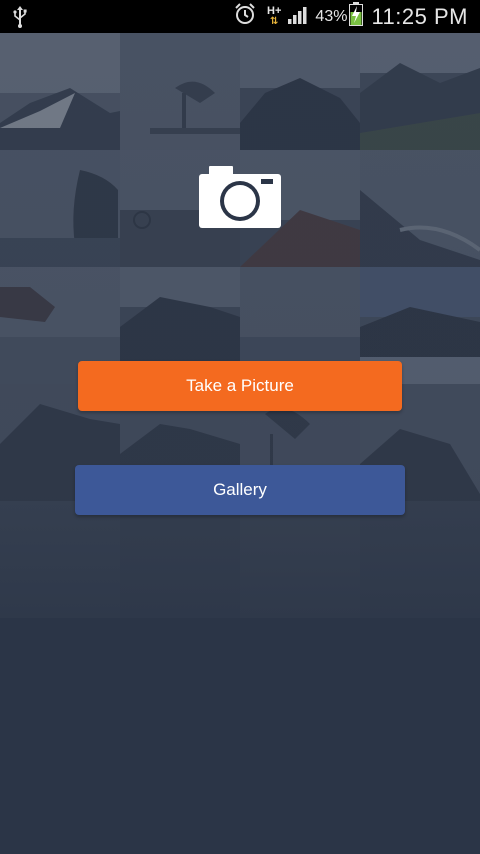 The width and height of the screenshot is (480, 854). Describe the element at coordinates (20, 19) in the screenshot. I see `usb-icon` at that location.